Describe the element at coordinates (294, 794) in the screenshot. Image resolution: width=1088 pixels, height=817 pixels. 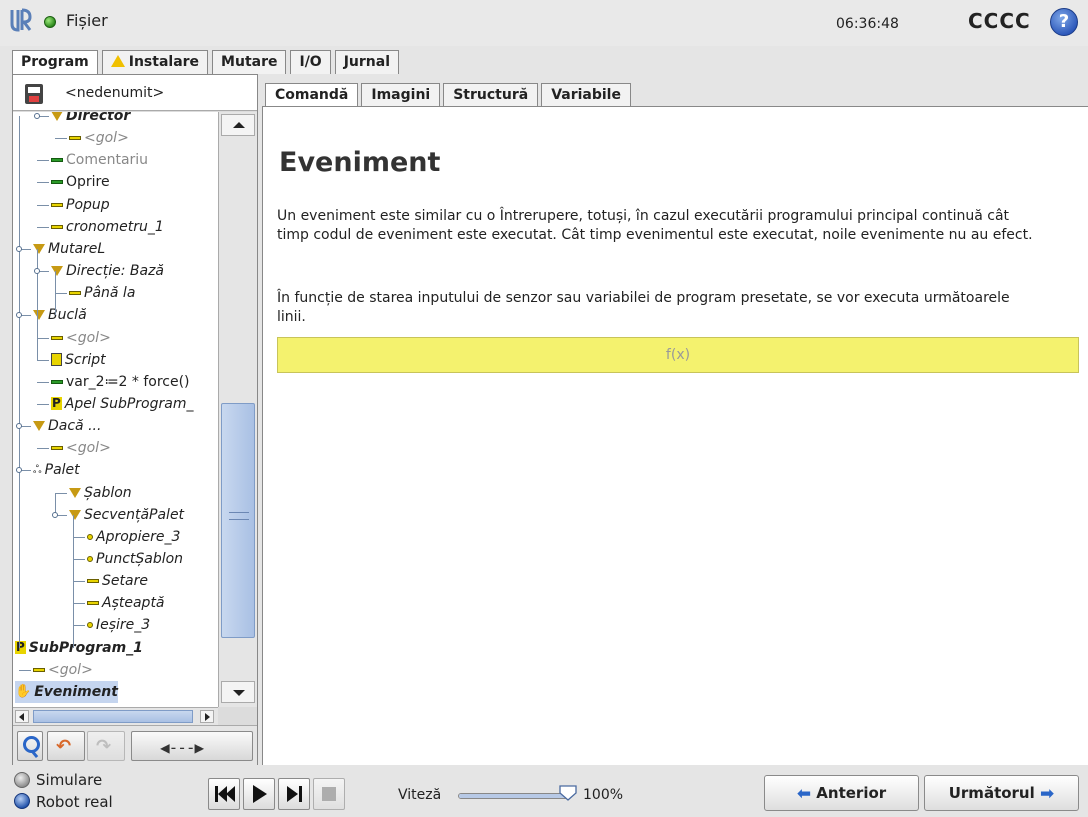
I see `step-button` at that location.